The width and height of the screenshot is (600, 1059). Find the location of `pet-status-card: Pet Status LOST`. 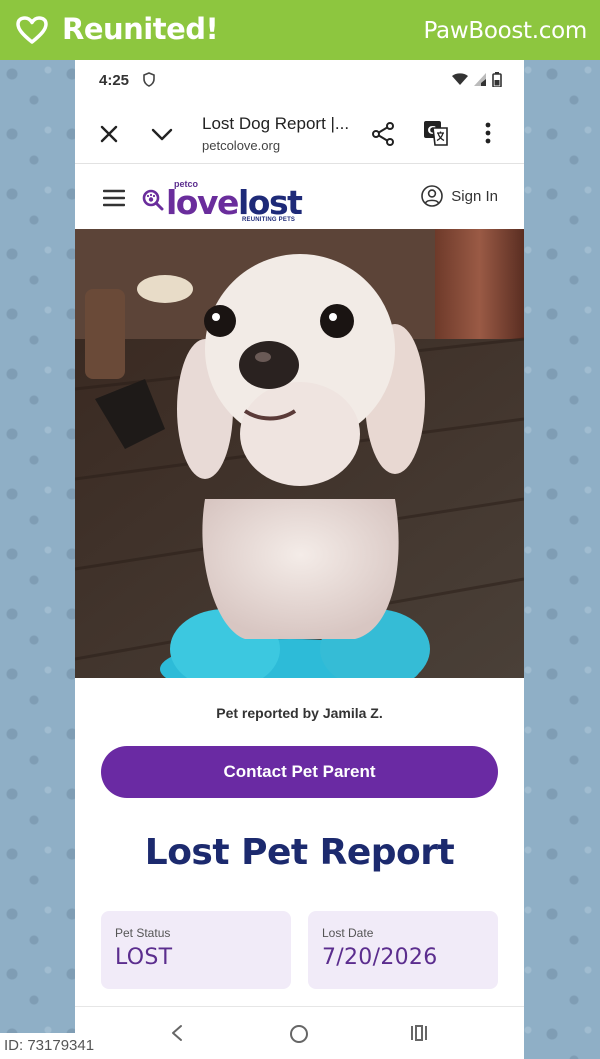

pet-status-card: Pet Status LOST is located at coordinates (196, 950).